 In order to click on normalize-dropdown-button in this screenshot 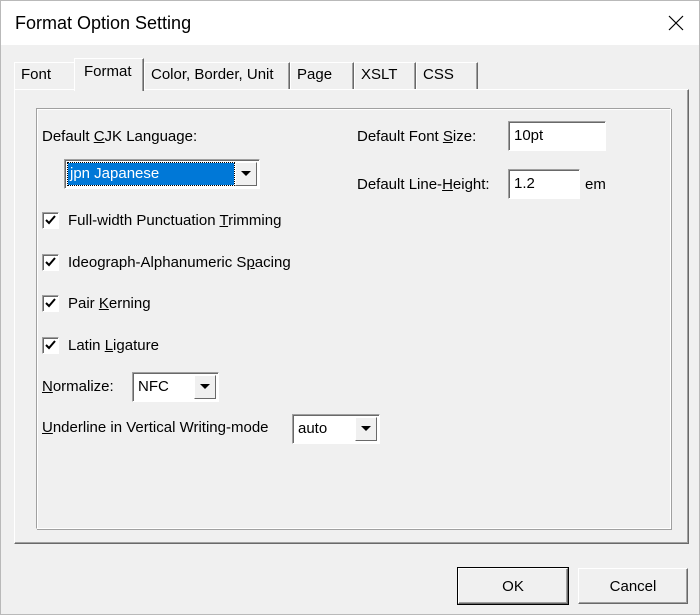, I will do `click(205, 387)`.